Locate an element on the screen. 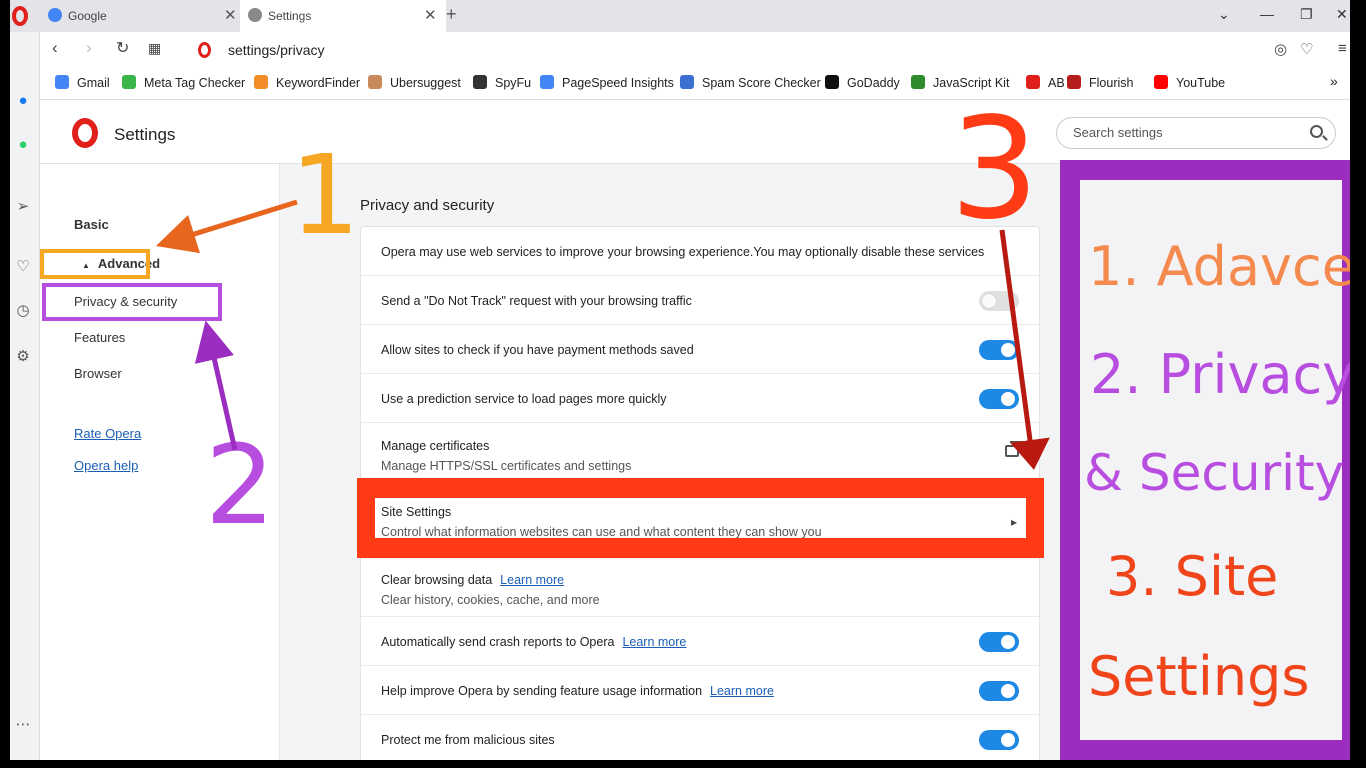 The width and height of the screenshot is (1366, 768). camera-icon: ◎ is located at coordinates (1280, 49).